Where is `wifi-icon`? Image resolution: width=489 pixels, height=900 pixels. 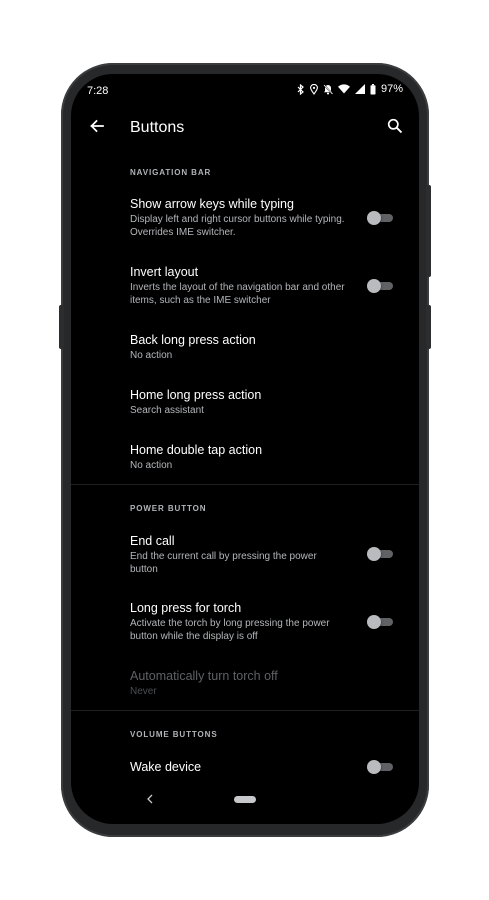 wifi-icon is located at coordinates (343, 89).